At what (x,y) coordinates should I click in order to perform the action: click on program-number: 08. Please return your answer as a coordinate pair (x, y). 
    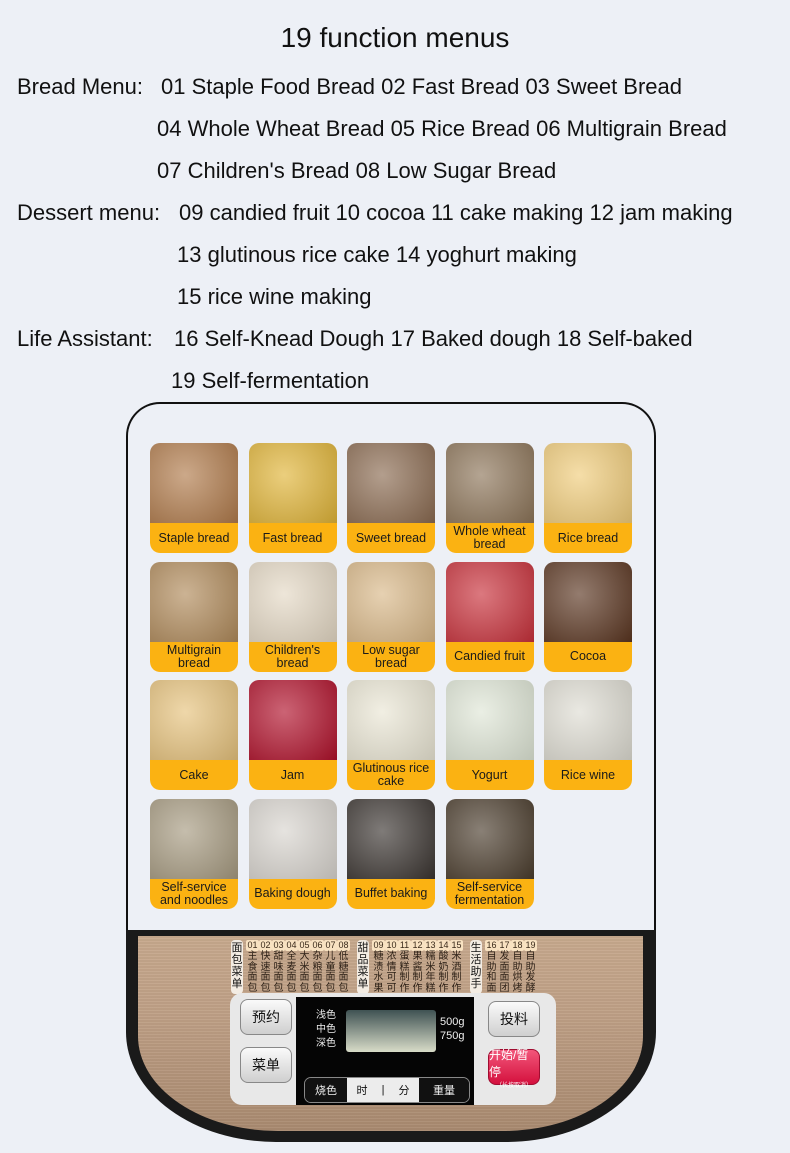
    Looking at the image, I should click on (343, 945).